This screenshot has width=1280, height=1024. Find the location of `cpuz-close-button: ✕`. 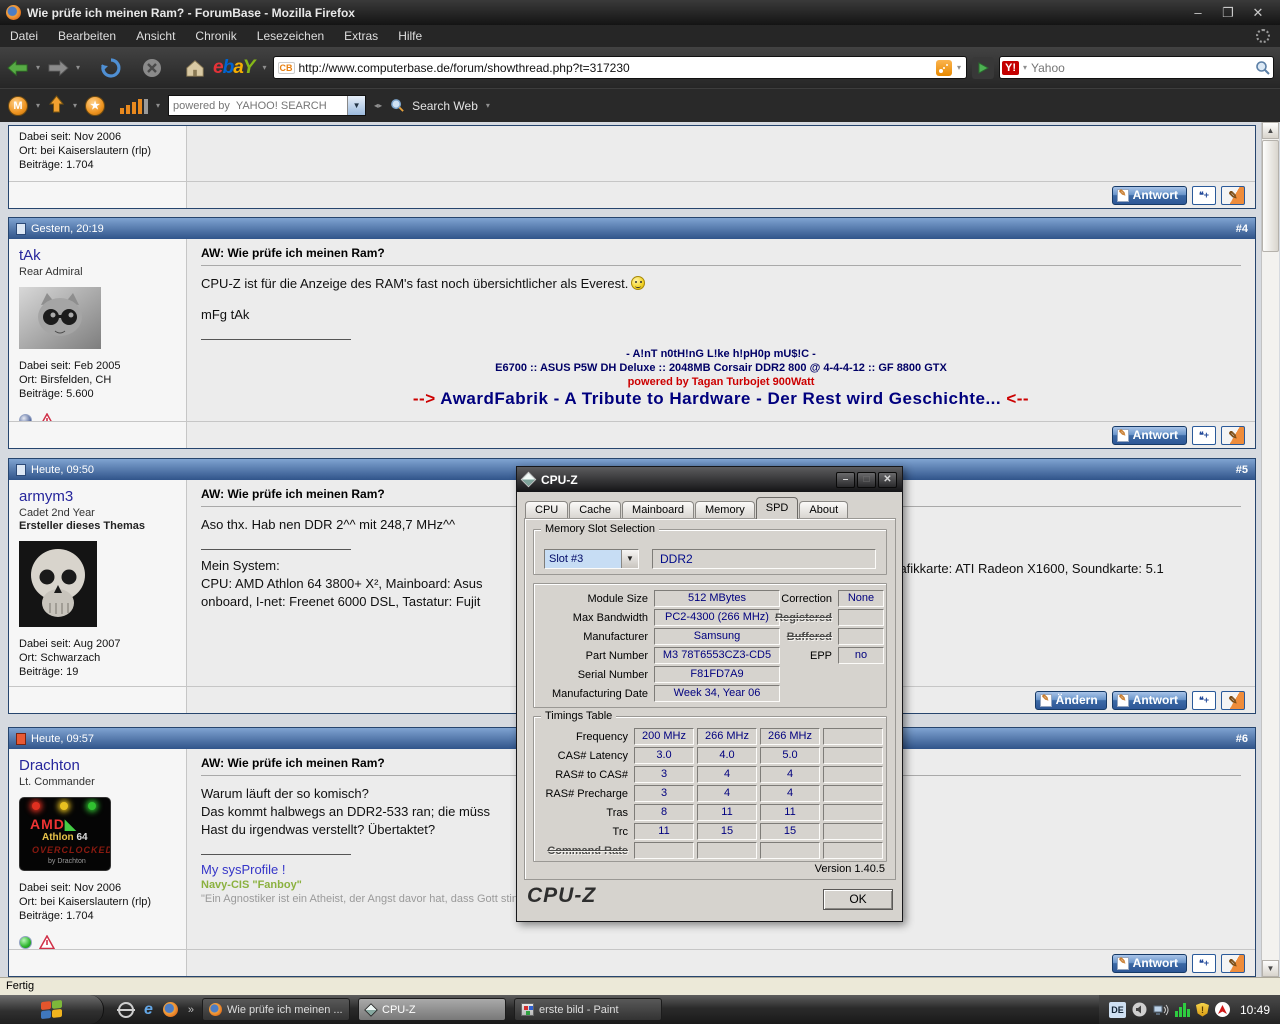

cpuz-close-button: ✕ is located at coordinates (887, 479).